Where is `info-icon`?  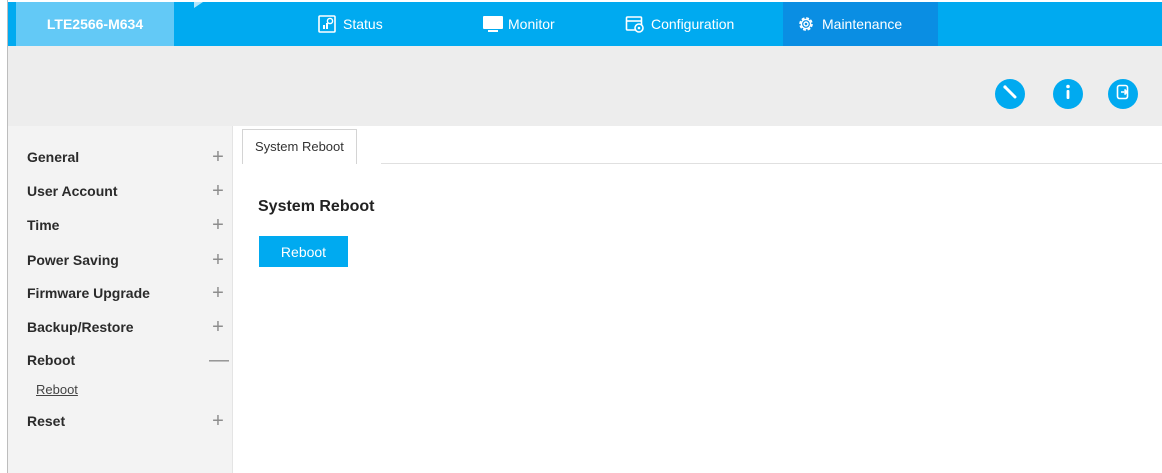 info-icon is located at coordinates (1068, 94).